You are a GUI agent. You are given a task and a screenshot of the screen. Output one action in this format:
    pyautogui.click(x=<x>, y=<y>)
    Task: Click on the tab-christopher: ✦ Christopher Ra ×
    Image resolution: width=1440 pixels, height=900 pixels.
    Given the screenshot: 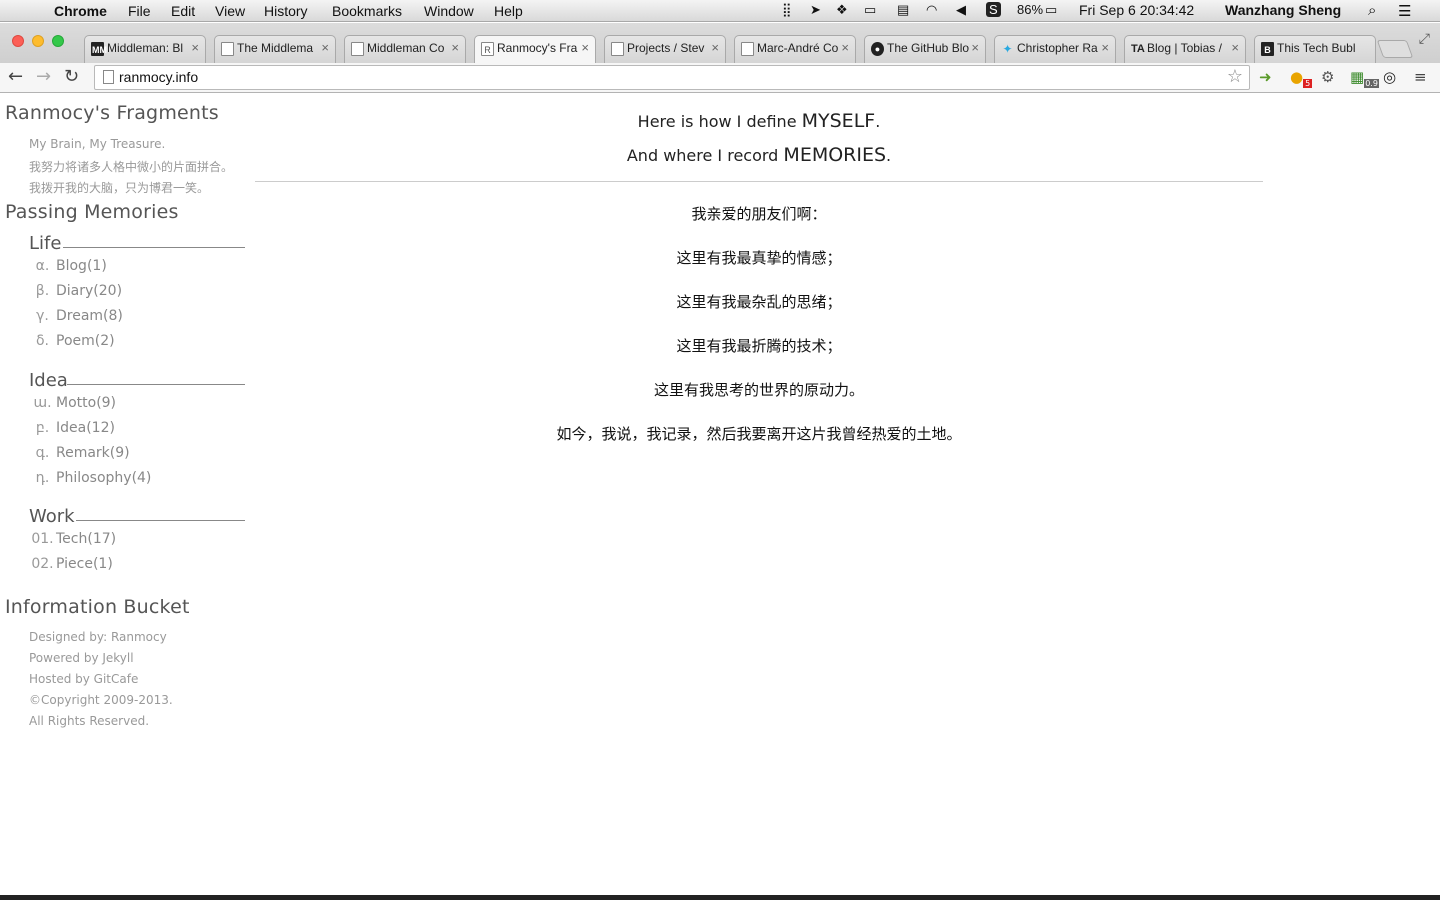 What is the action you would take?
    pyautogui.click(x=1055, y=49)
    